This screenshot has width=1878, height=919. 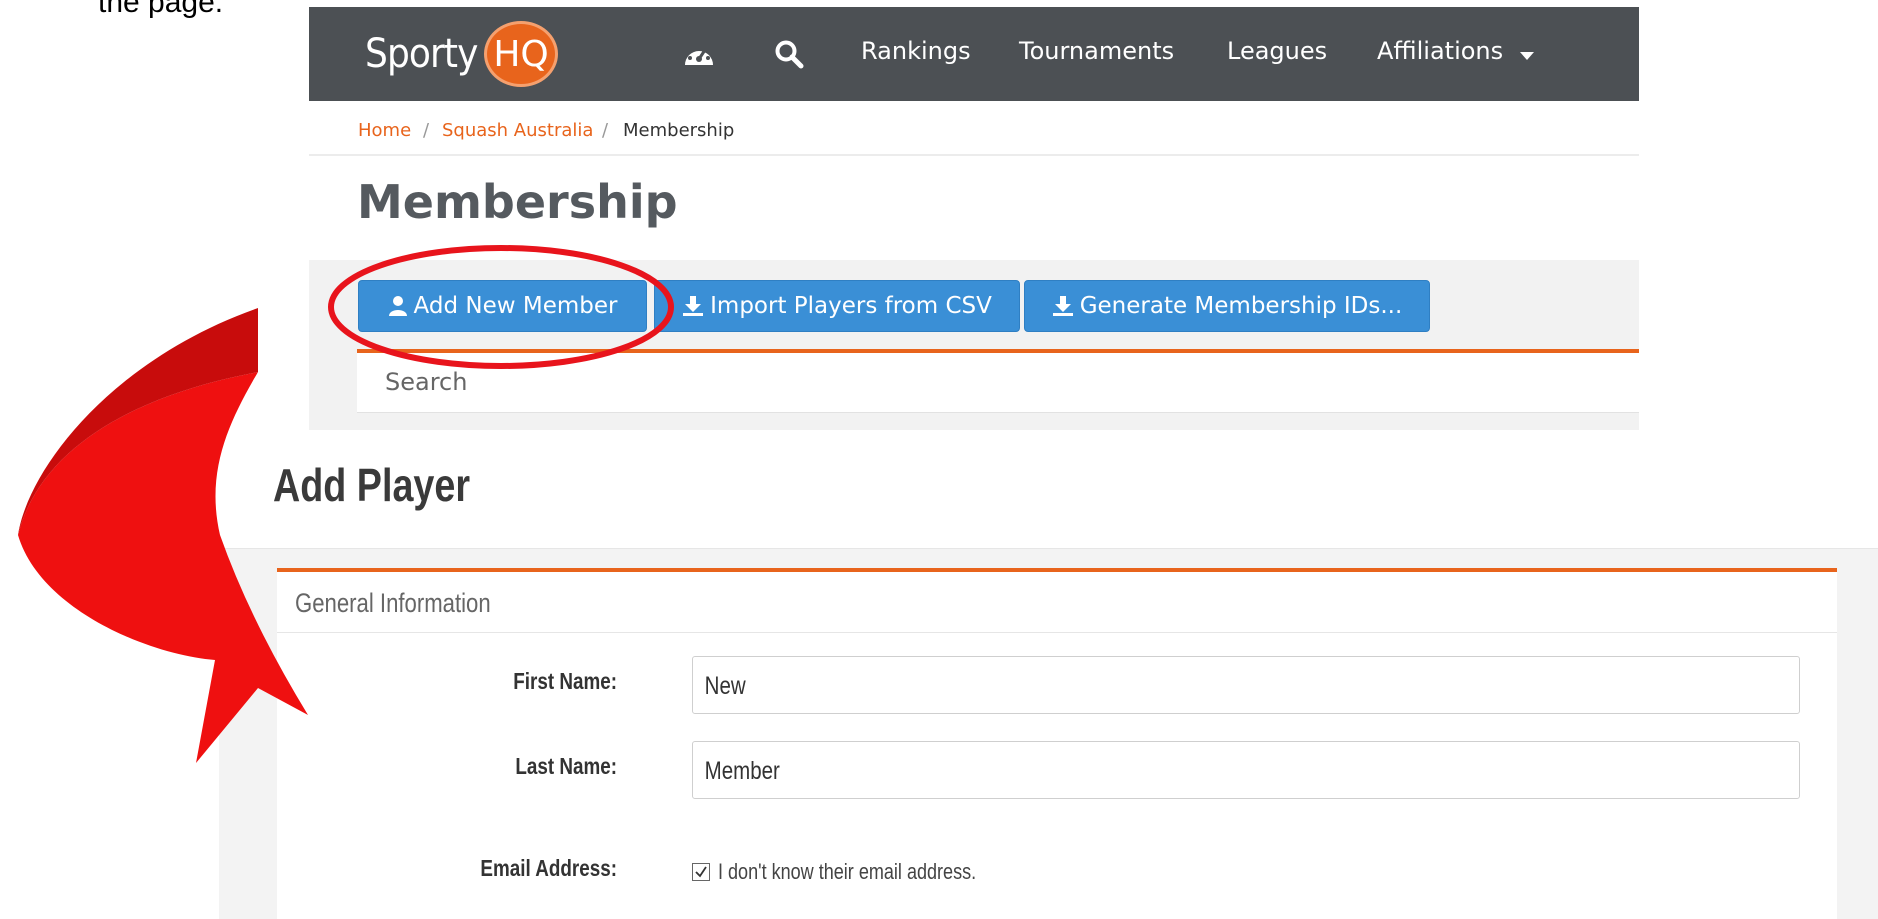 What do you see at coordinates (163, 535) in the screenshot?
I see `curved-arrow-icon` at bounding box center [163, 535].